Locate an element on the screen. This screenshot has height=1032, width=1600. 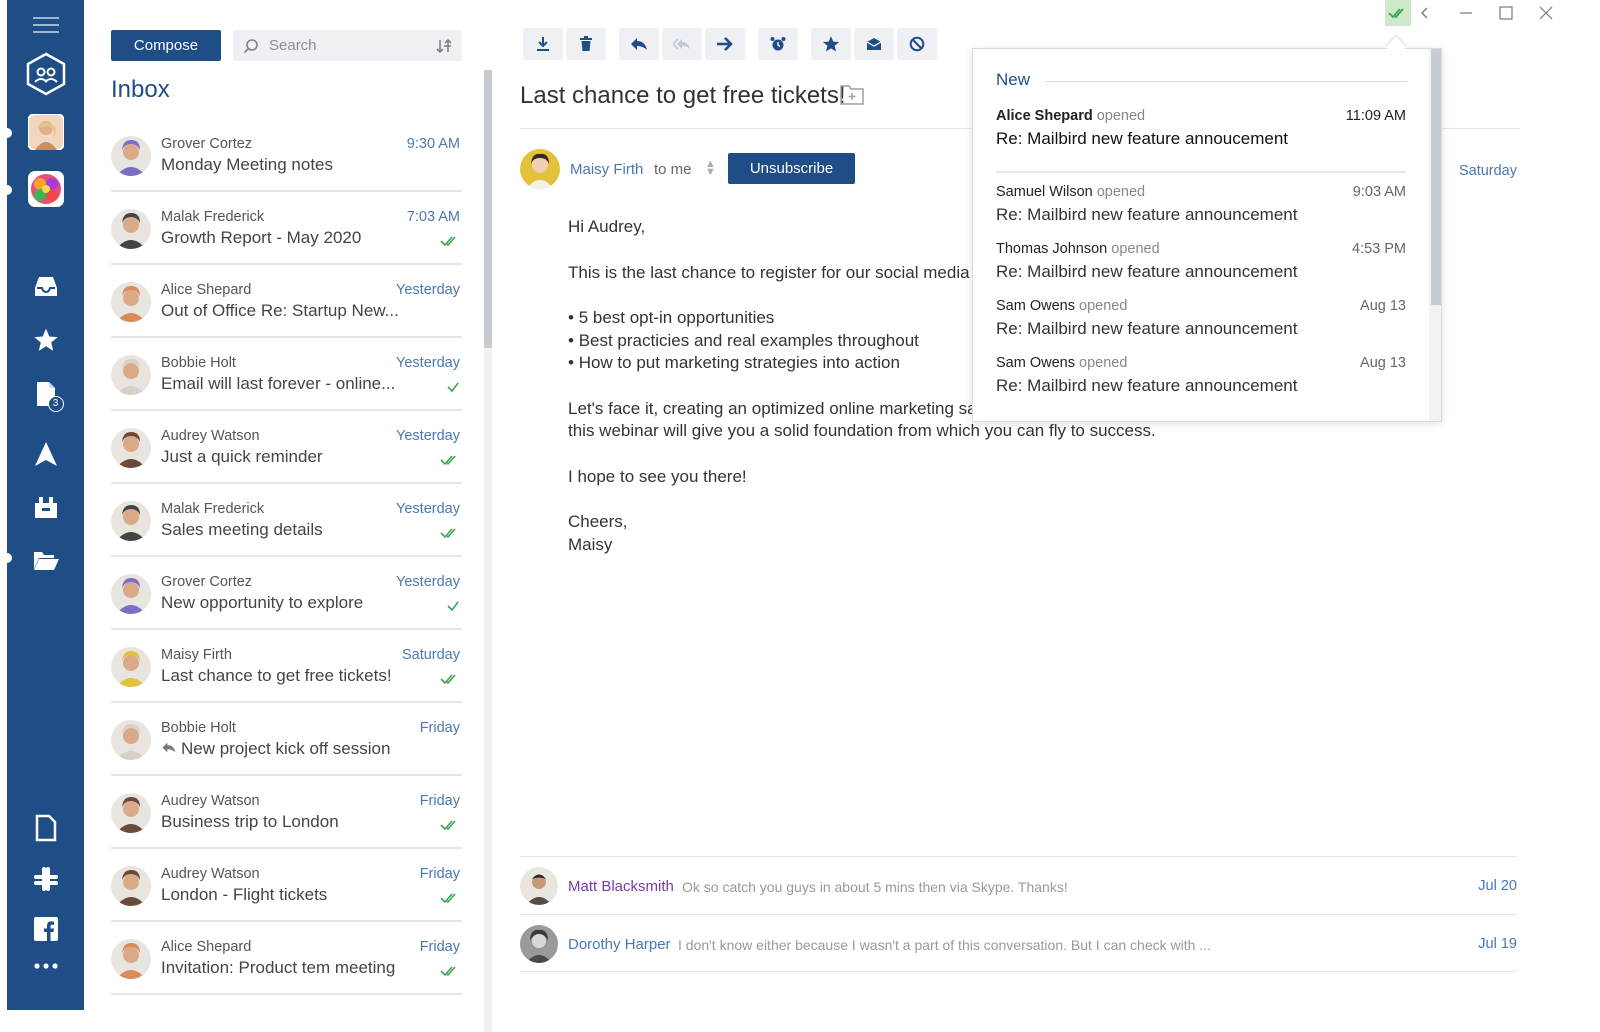
star-icon is located at coordinates (831, 44).